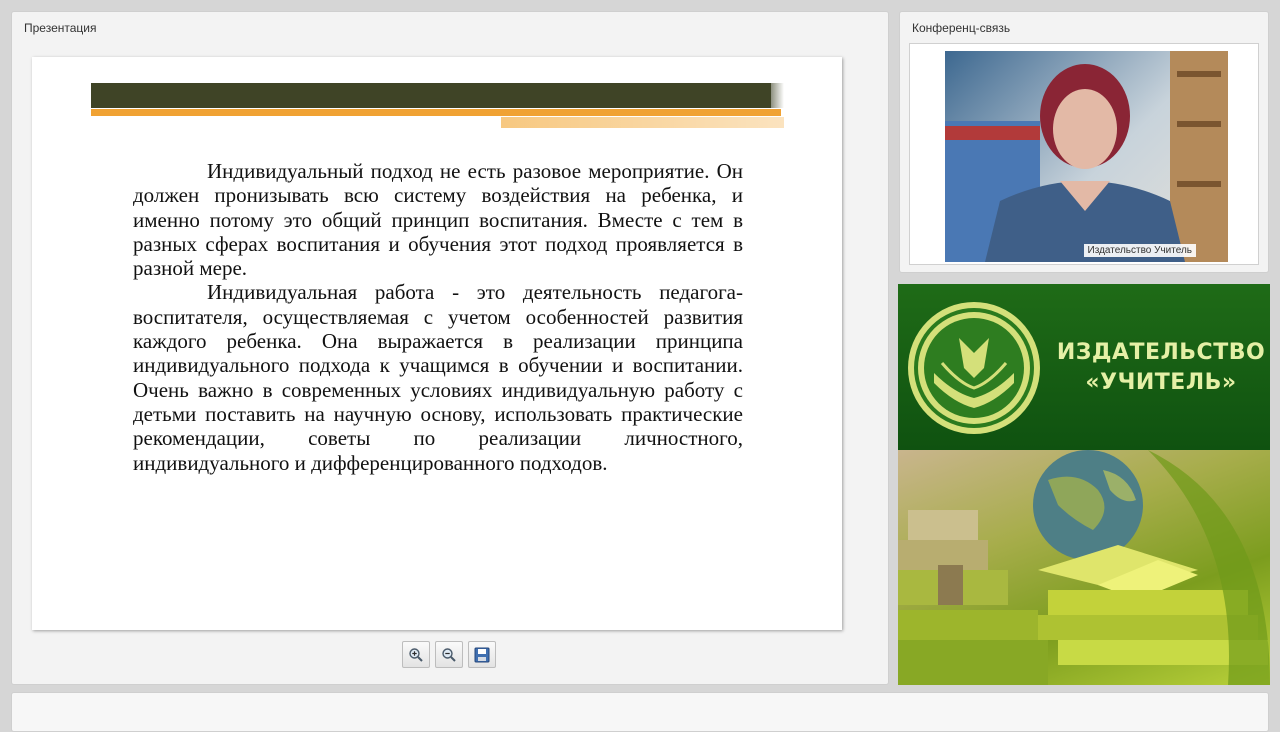  Describe the element at coordinates (642, 122) in the screenshot. I see `slide-accent-stripe-light` at that location.